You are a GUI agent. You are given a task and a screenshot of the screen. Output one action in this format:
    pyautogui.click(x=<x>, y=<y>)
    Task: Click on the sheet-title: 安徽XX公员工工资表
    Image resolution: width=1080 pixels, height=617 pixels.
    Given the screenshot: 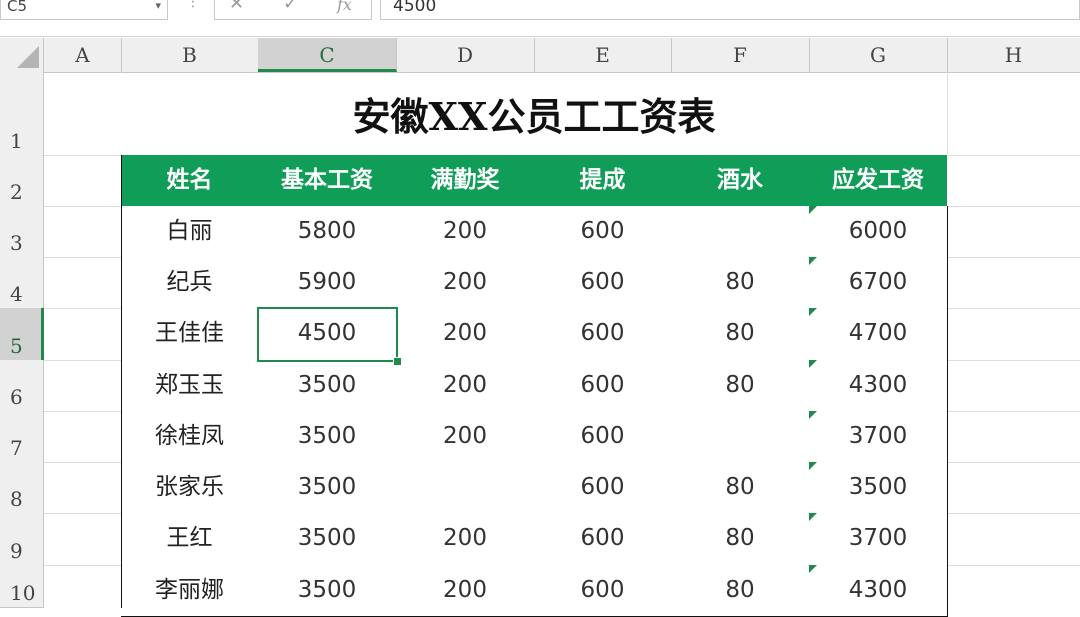 What is the action you would take?
    pyautogui.click(x=534, y=114)
    